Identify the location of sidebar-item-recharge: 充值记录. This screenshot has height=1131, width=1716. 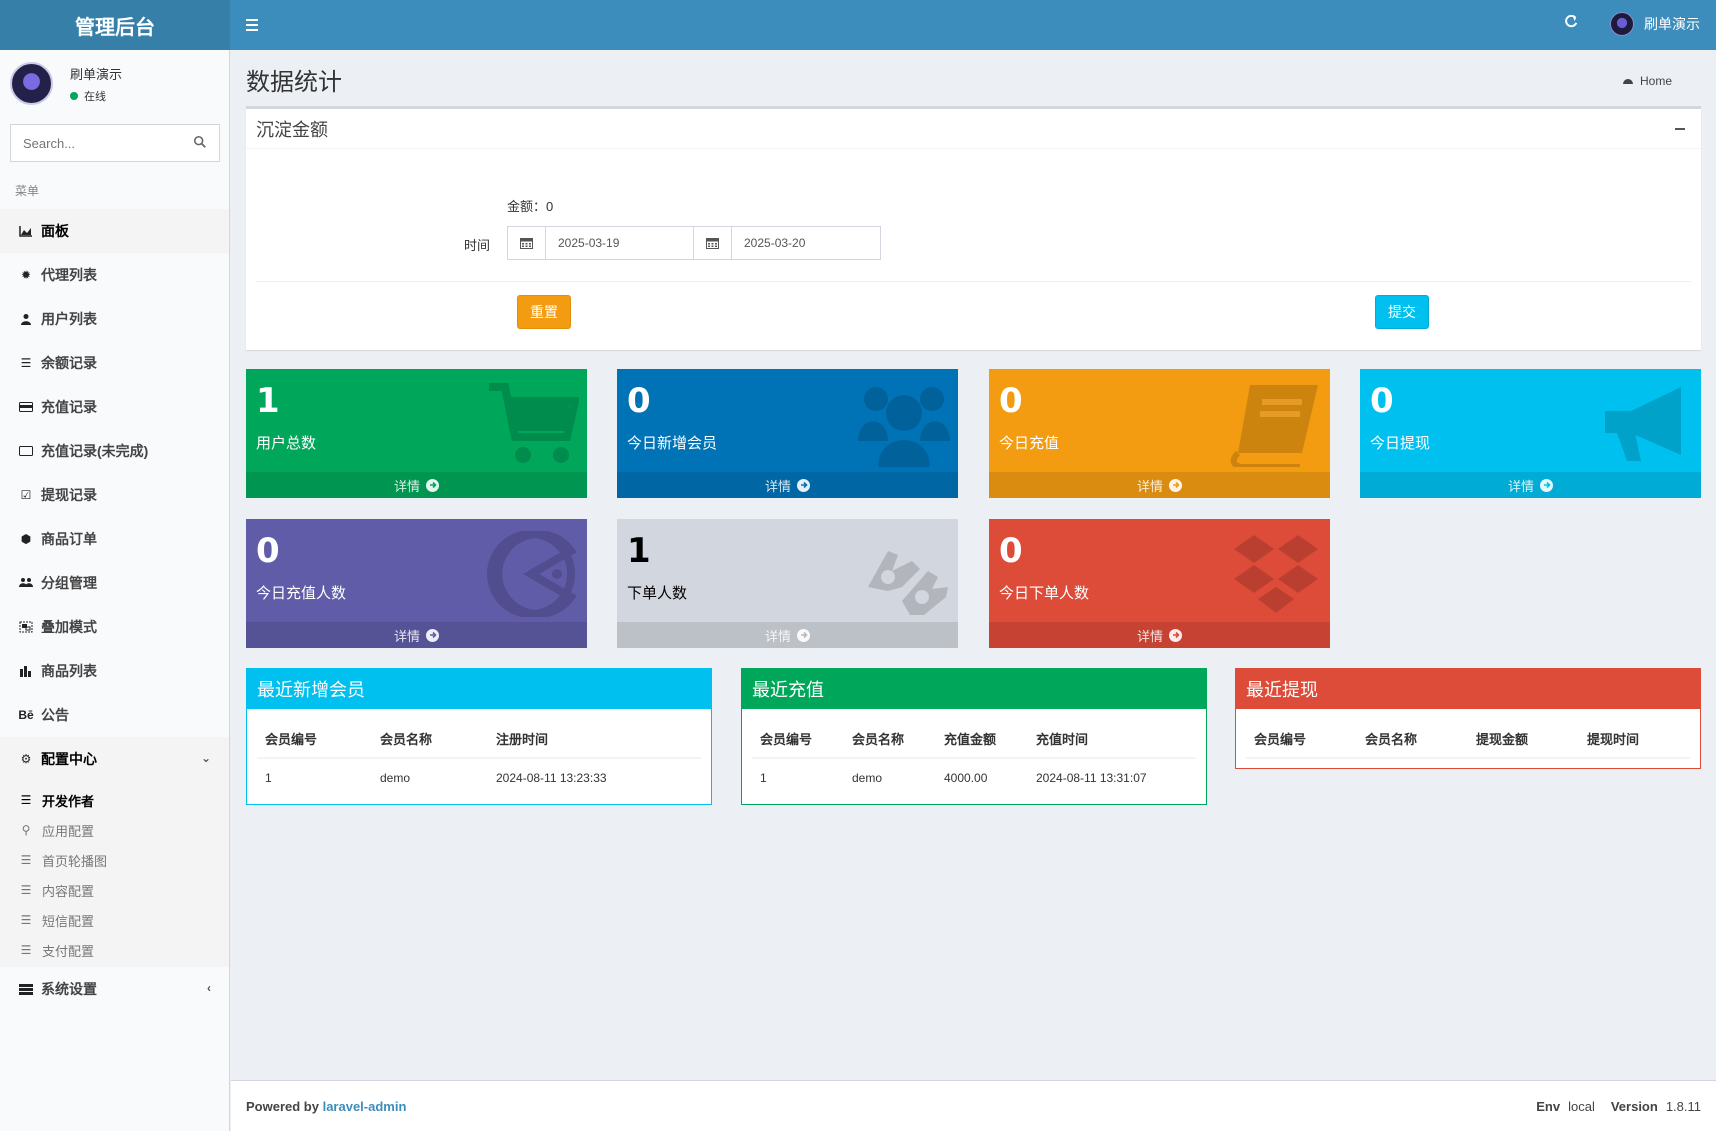
(114, 407).